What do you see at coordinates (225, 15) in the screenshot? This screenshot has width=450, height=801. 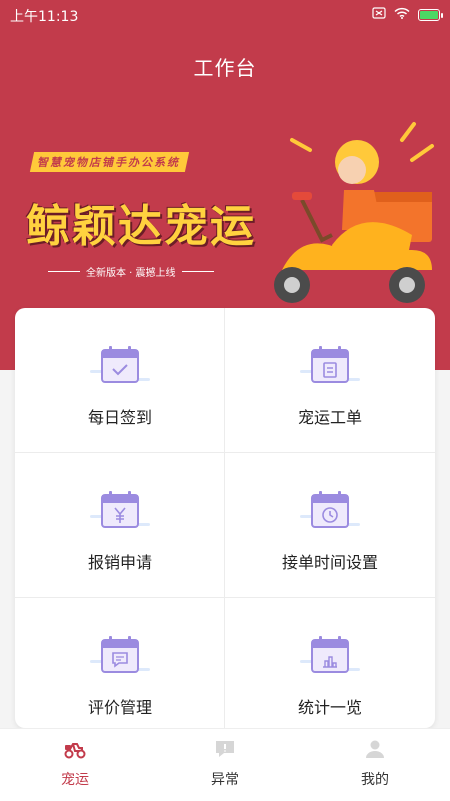 I see `status-bar: 上午11:13` at bounding box center [225, 15].